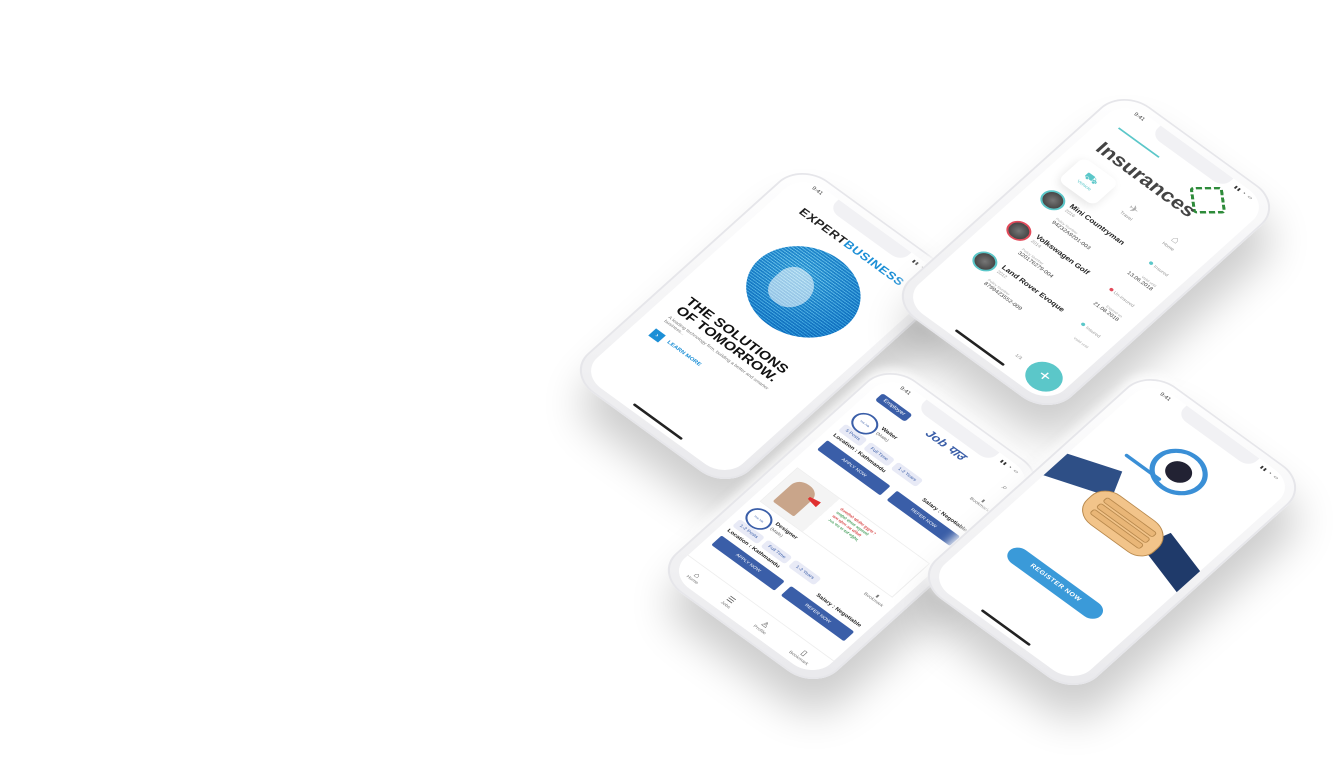 The height and width of the screenshot is (768, 1336). I want to click on status-badge: Insured, so click(1158, 269).